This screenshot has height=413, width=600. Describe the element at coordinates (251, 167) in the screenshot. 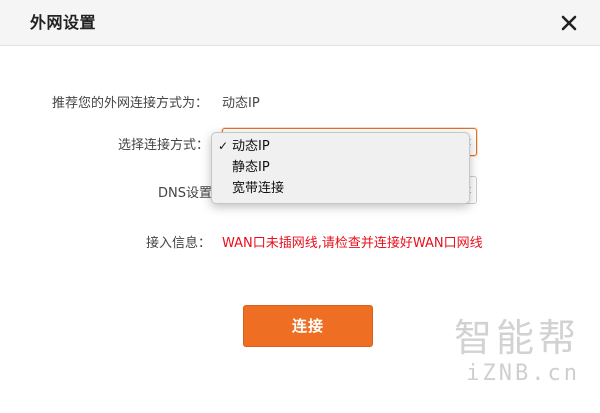

I see `dropdown-option-label: 静态IP` at that location.